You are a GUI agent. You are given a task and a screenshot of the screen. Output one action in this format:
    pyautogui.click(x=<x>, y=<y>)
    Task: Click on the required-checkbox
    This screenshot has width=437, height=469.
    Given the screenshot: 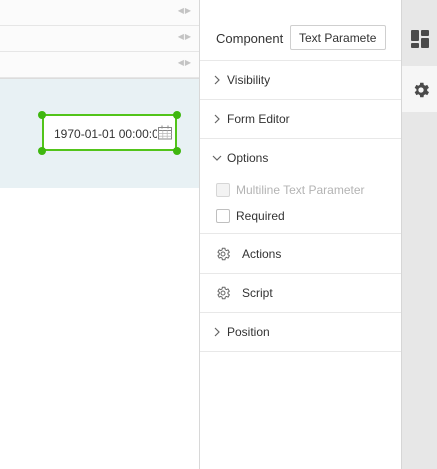 What is the action you would take?
    pyautogui.click(x=223, y=216)
    